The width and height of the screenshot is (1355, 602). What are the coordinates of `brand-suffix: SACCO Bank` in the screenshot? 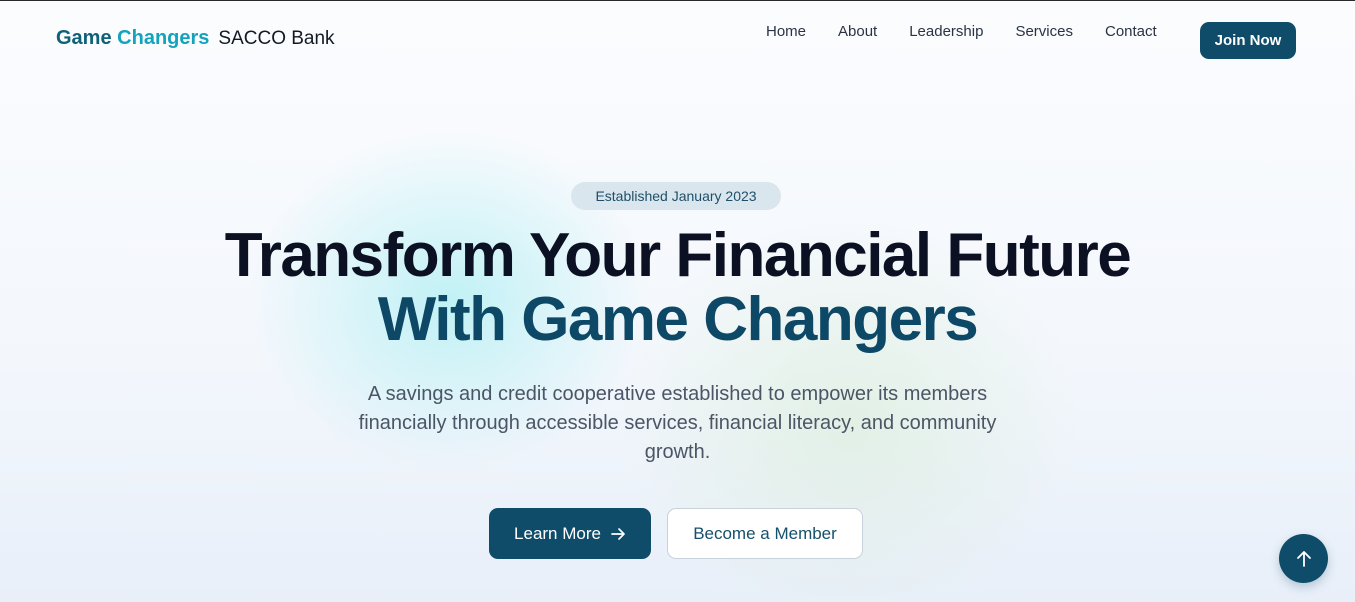 It's located at (276, 38).